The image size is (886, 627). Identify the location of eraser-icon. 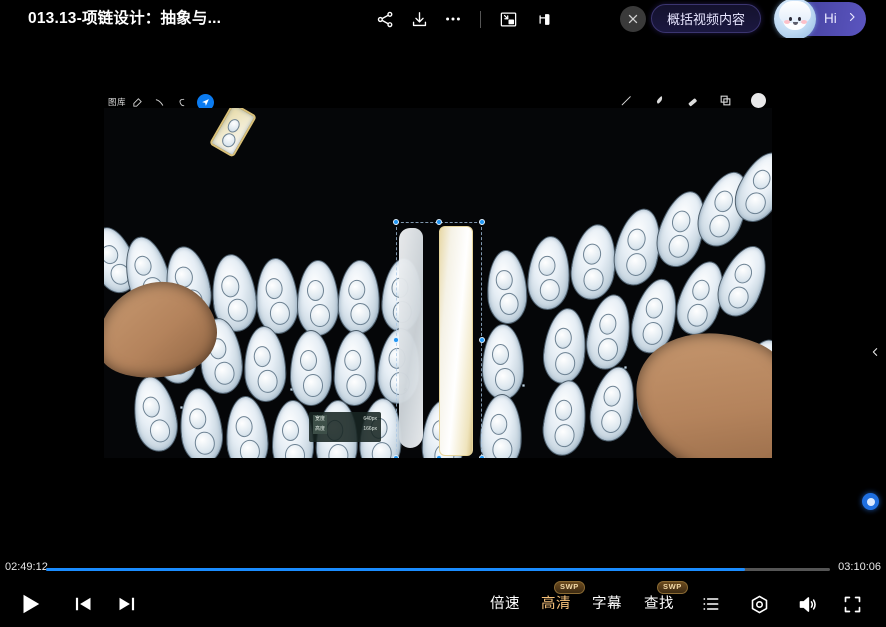
(692, 100).